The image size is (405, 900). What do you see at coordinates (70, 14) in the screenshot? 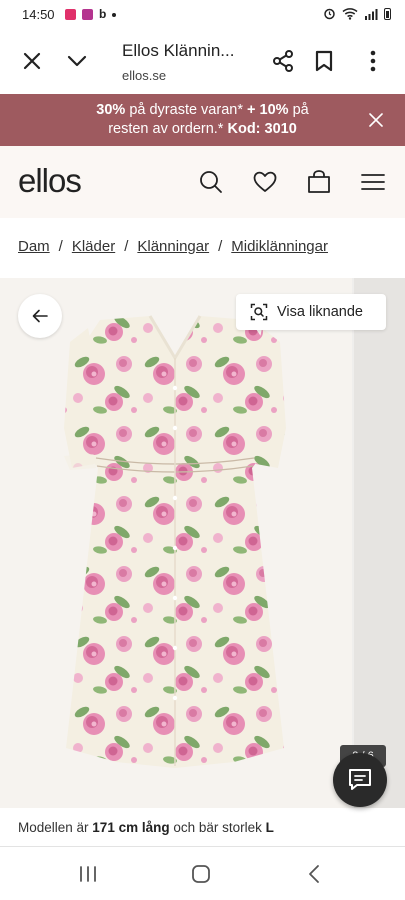
I see `app-notification-icon` at bounding box center [70, 14].